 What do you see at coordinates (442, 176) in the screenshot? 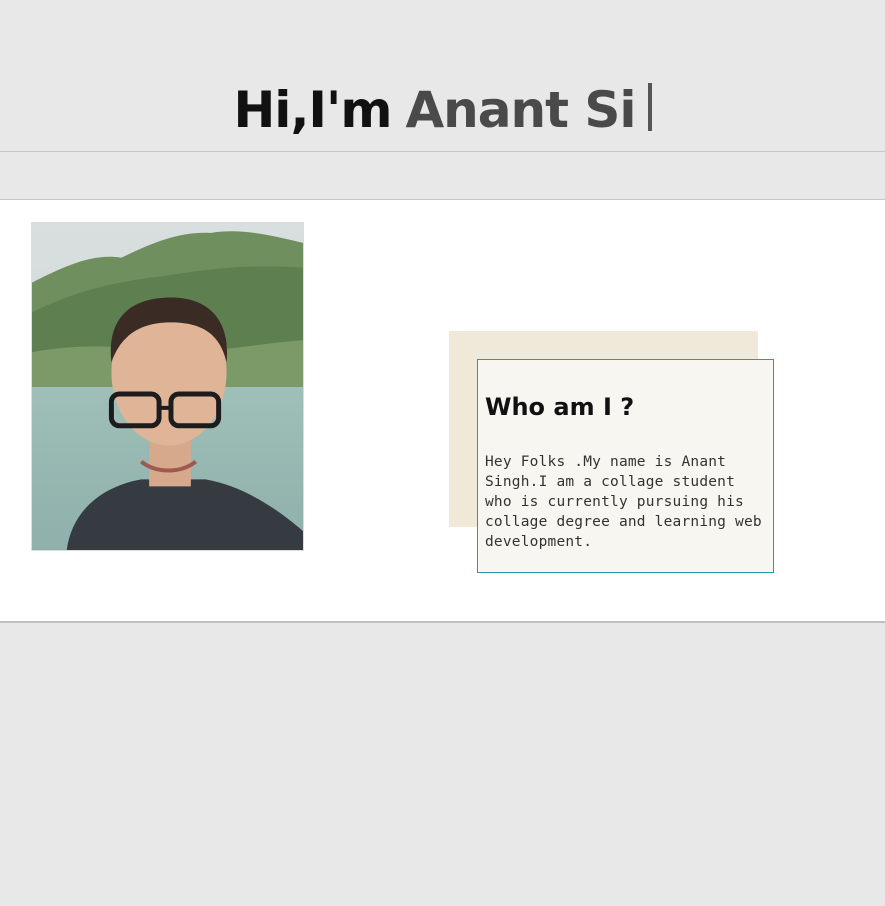
I see `navigation-band` at bounding box center [442, 176].